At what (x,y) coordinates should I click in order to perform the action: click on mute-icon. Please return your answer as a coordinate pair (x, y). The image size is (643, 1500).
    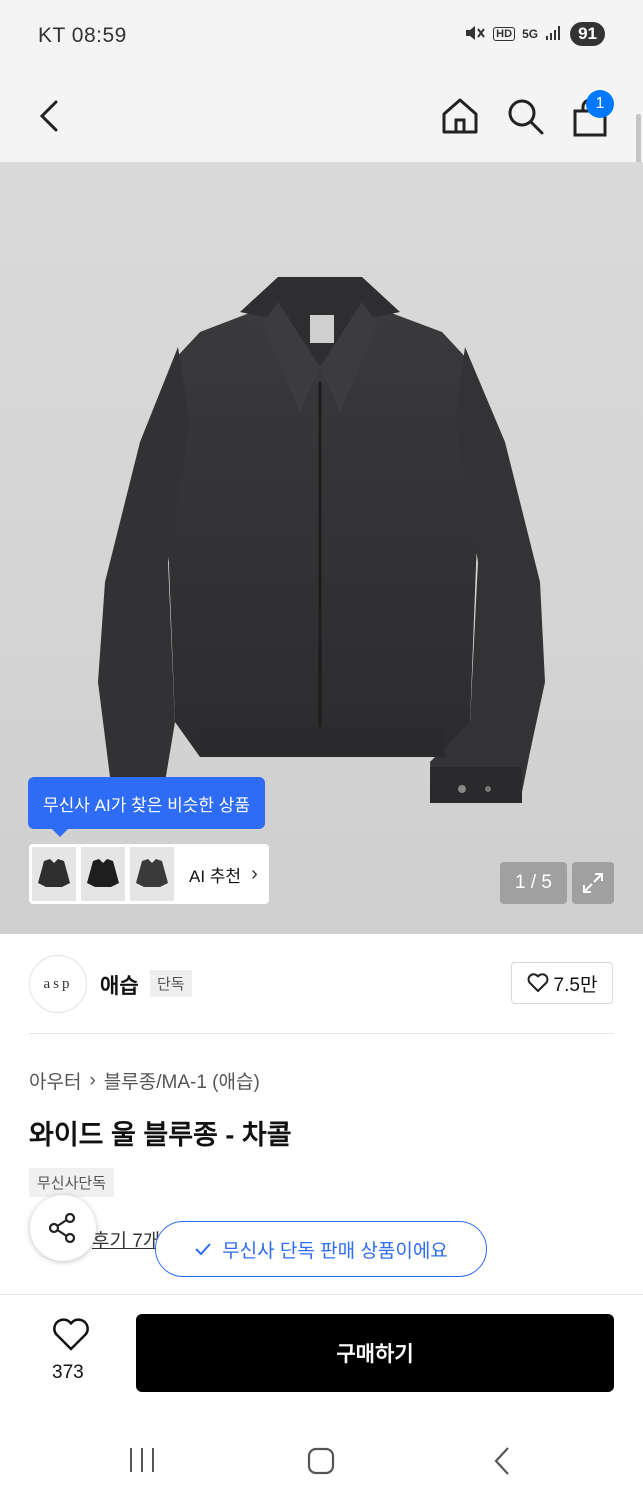
    Looking at the image, I should click on (475, 34).